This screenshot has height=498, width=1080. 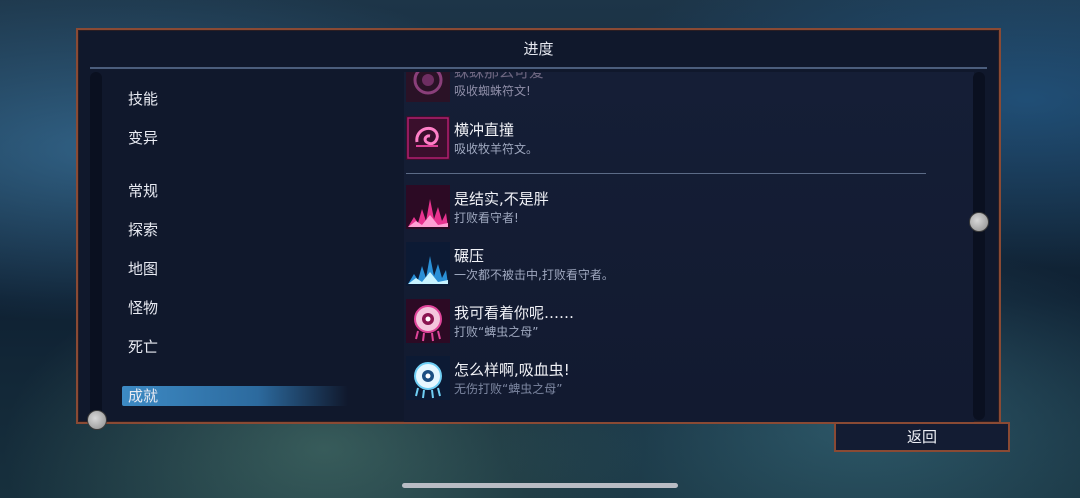 I want to click on achievement-desc: 吸收蜘蛛符文!, so click(x=492, y=91).